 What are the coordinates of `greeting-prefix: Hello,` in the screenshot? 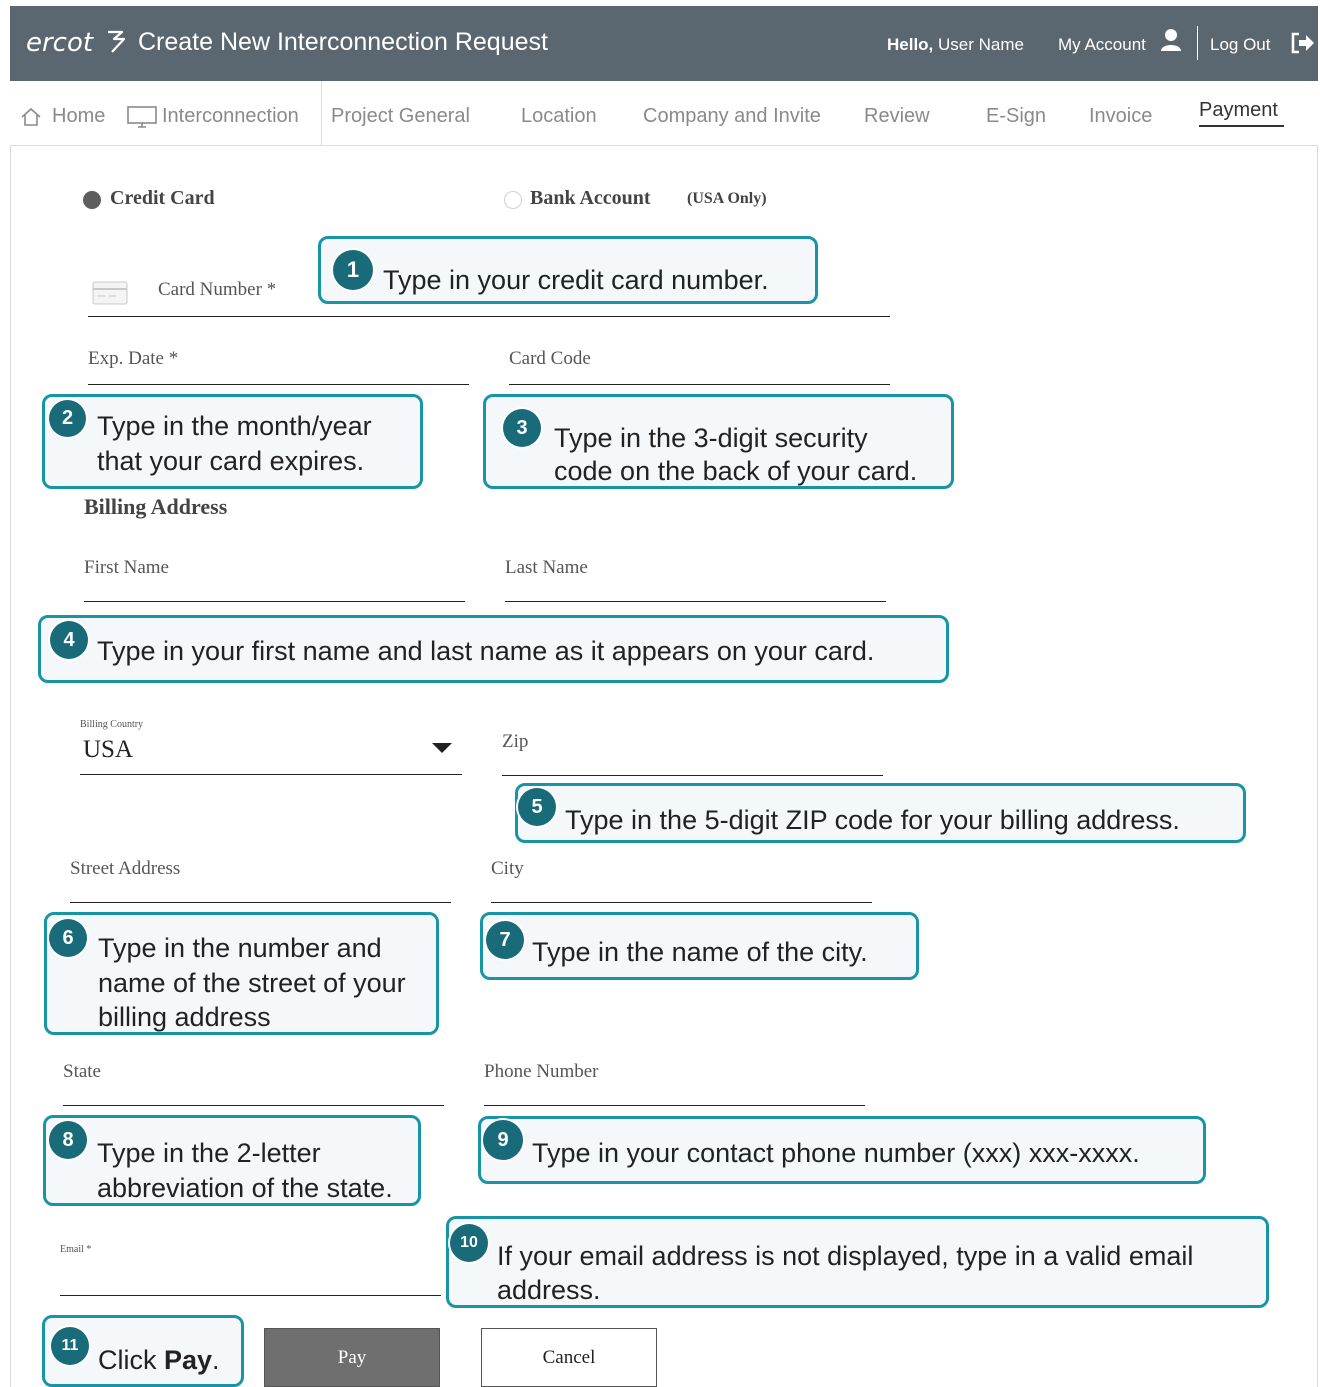 It's located at (910, 44).